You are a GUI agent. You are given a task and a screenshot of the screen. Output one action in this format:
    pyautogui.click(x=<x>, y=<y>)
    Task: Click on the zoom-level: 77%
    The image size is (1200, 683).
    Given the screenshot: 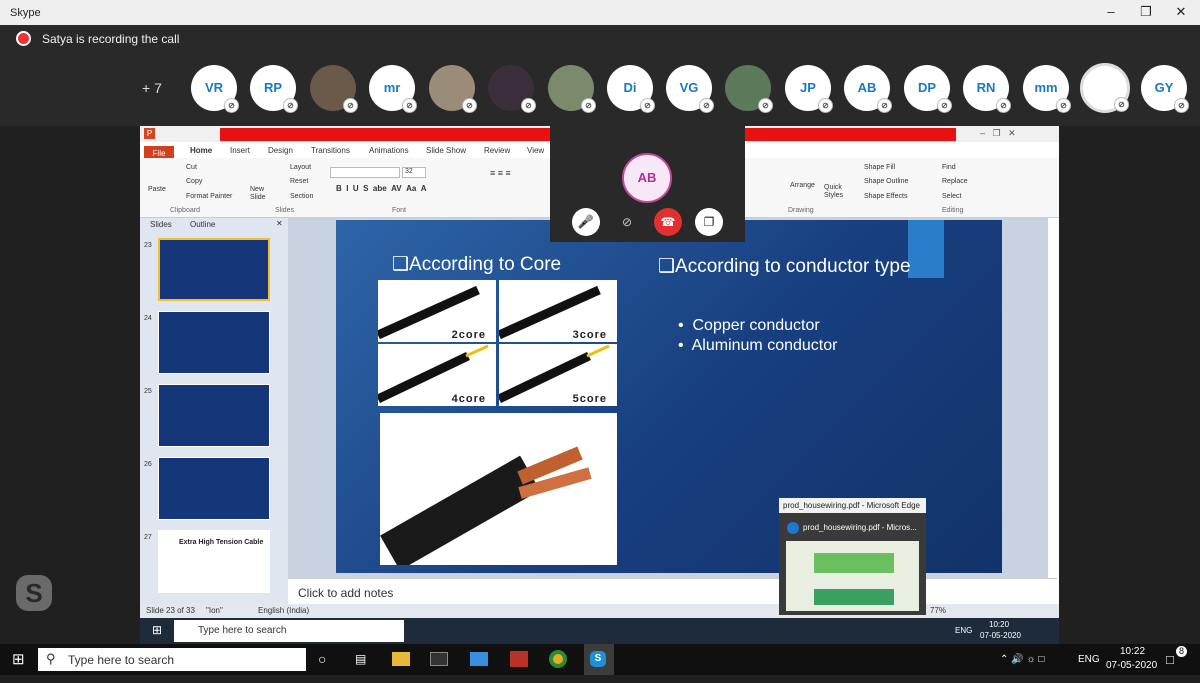 What is the action you would take?
    pyautogui.click(x=938, y=610)
    